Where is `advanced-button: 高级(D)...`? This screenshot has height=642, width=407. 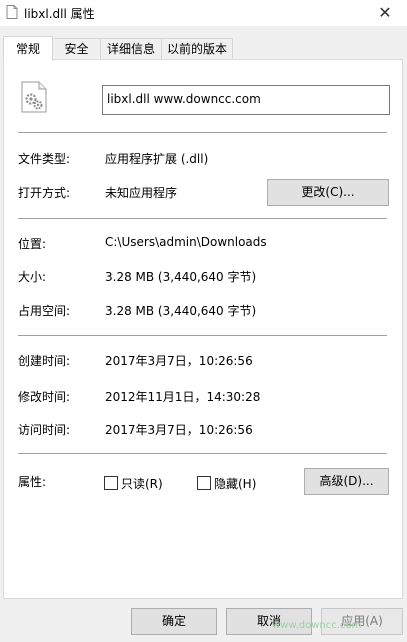 advanced-button: 高级(D)... is located at coordinates (346, 481).